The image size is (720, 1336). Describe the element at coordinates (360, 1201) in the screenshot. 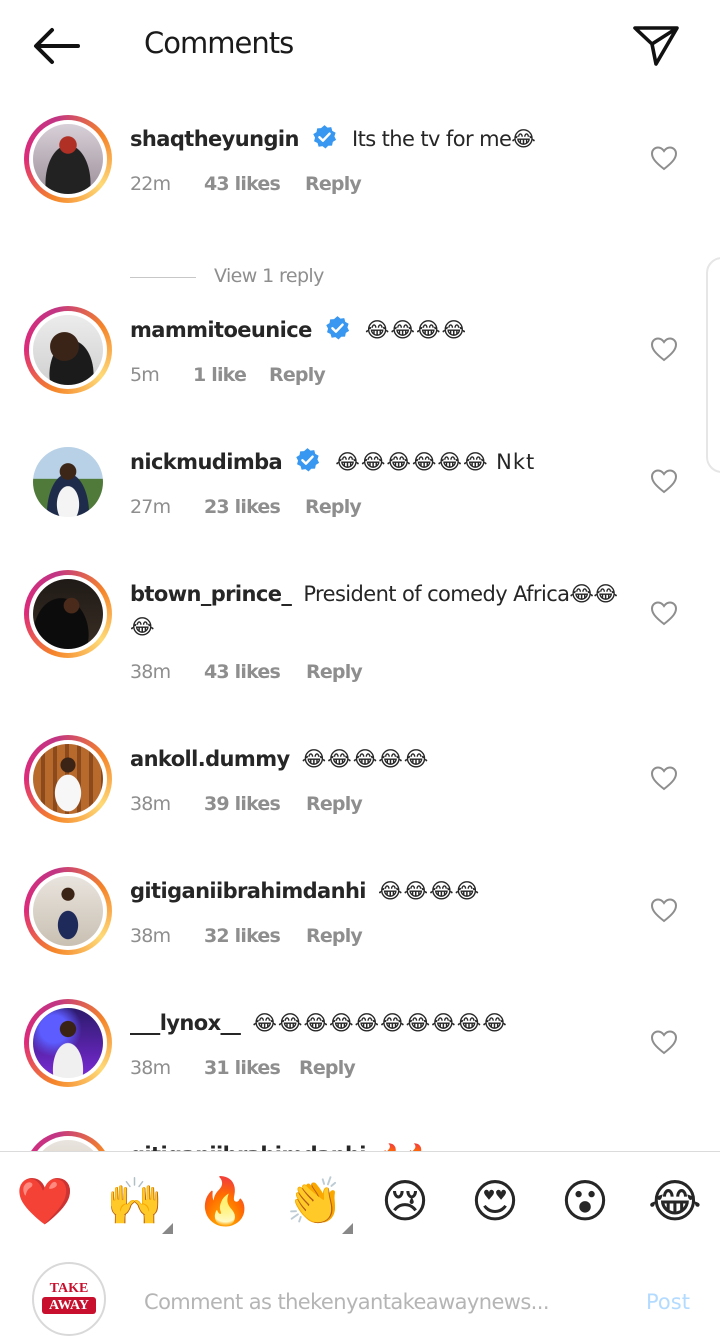

I see `quick-reactions-bar: ❤️ 🙌 🔥 👏 😢 😍 😮 😂` at that location.